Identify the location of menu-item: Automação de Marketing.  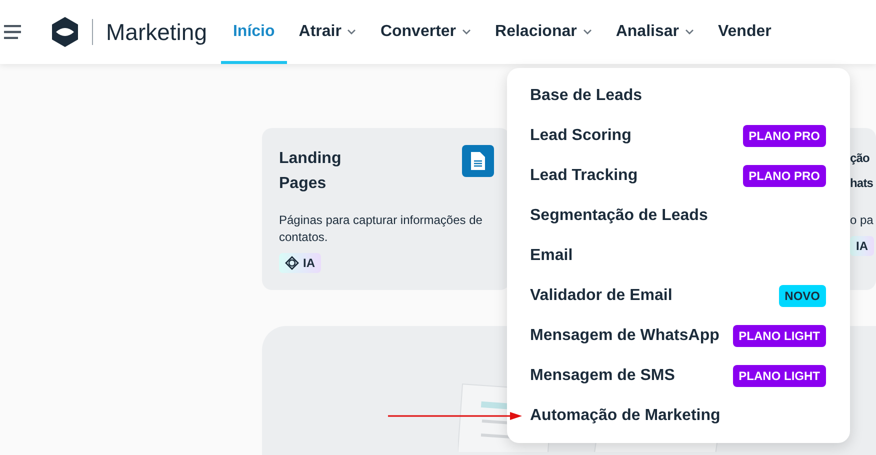
(625, 416).